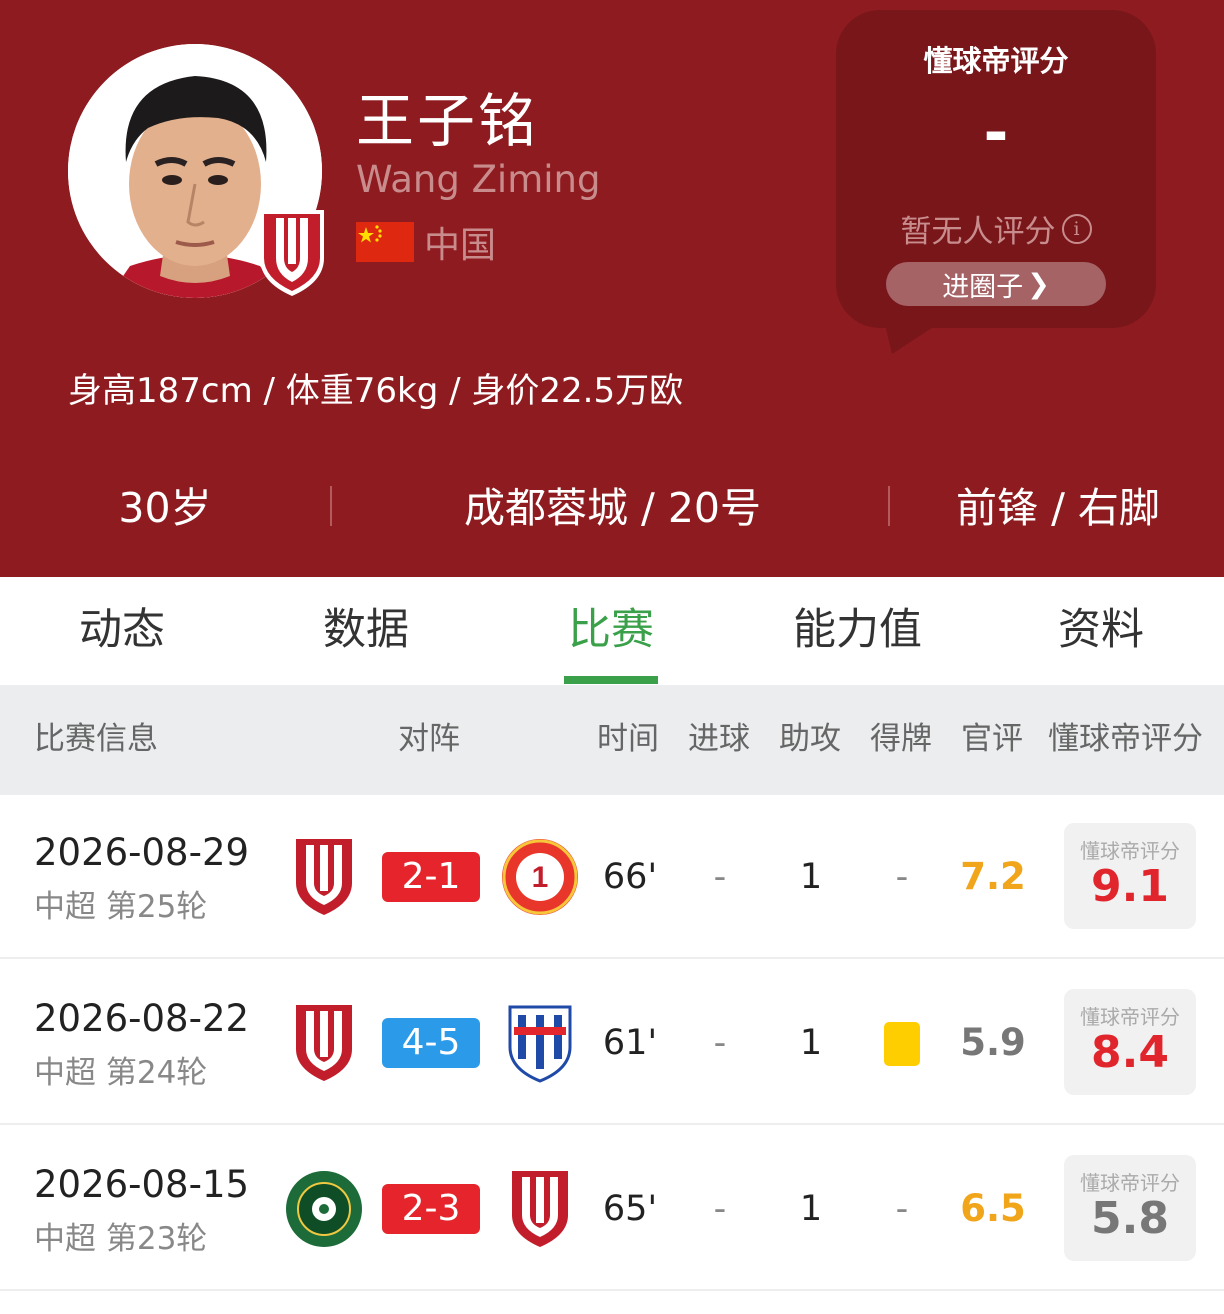 The width and height of the screenshot is (1224, 1314). I want to click on tab-profile: 资料, so click(1101, 631).